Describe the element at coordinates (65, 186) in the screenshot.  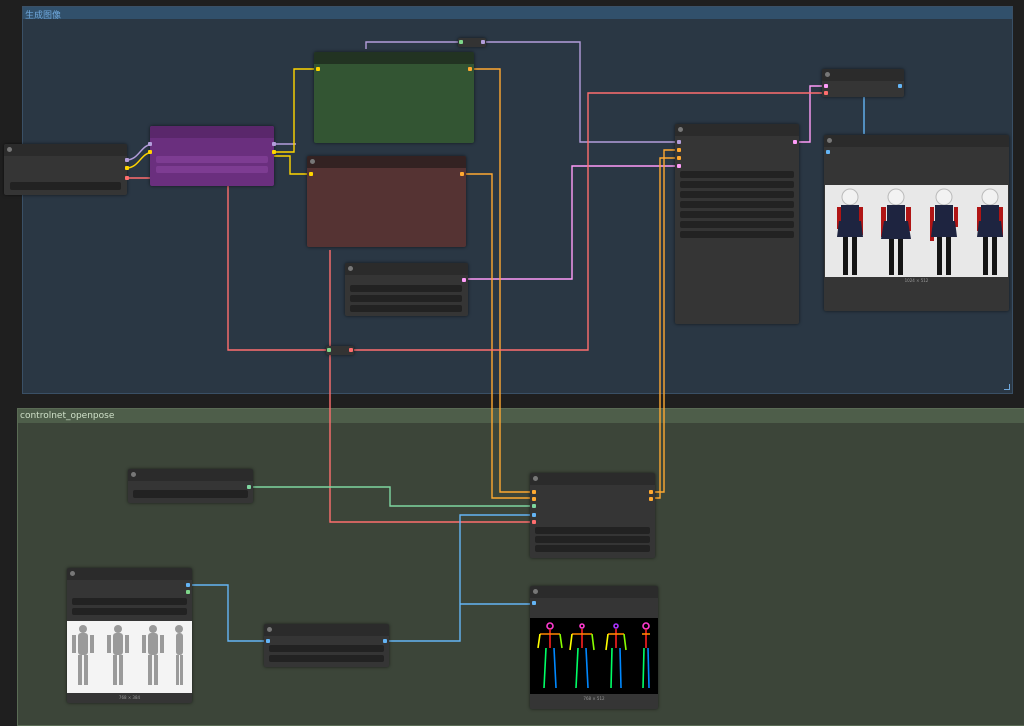
I see `checkpoint-select` at that location.